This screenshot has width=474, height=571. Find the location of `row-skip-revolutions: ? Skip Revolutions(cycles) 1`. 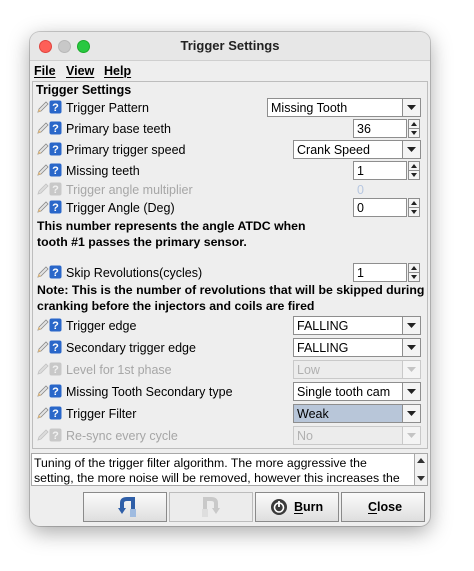

row-skip-revolutions: ? Skip Revolutions(cycles) 1 is located at coordinates (230, 273).